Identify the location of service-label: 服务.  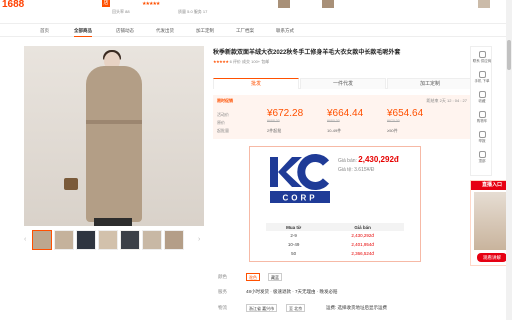
(222, 291).